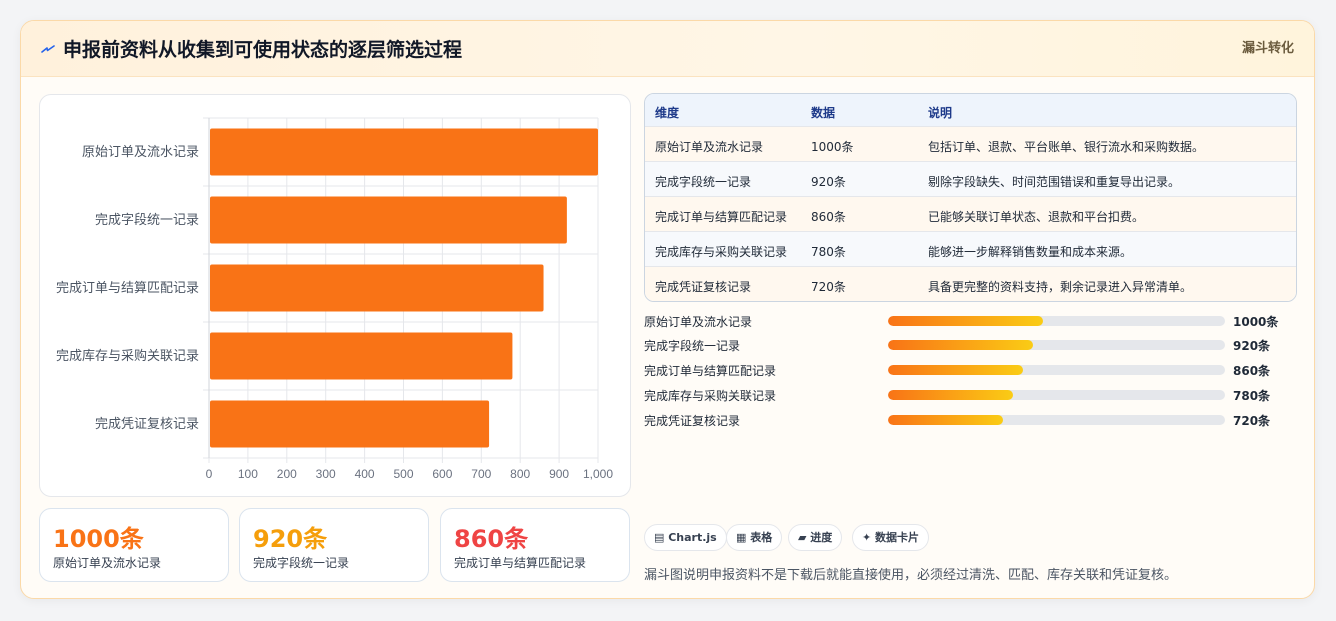 This screenshot has width=1336, height=621. I want to click on chip-chartjs: ▤ Chart.js, so click(685, 537).